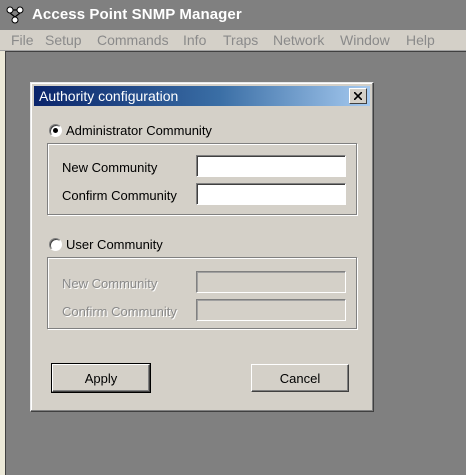 The width and height of the screenshot is (466, 475). I want to click on close-icon, so click(358, 96).